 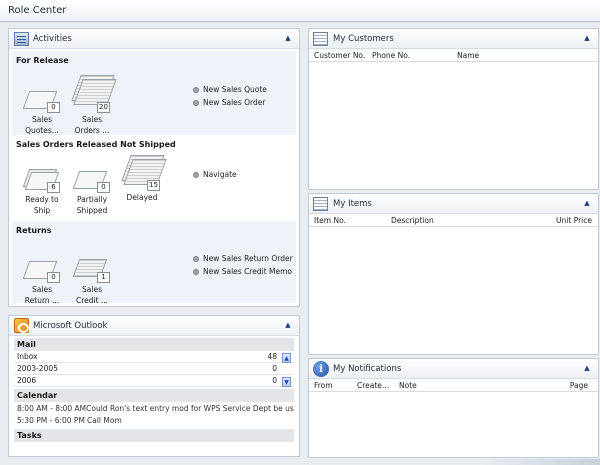 I want to click on action-new-sales-order: New Sales Order, so click(x=229, y=102).